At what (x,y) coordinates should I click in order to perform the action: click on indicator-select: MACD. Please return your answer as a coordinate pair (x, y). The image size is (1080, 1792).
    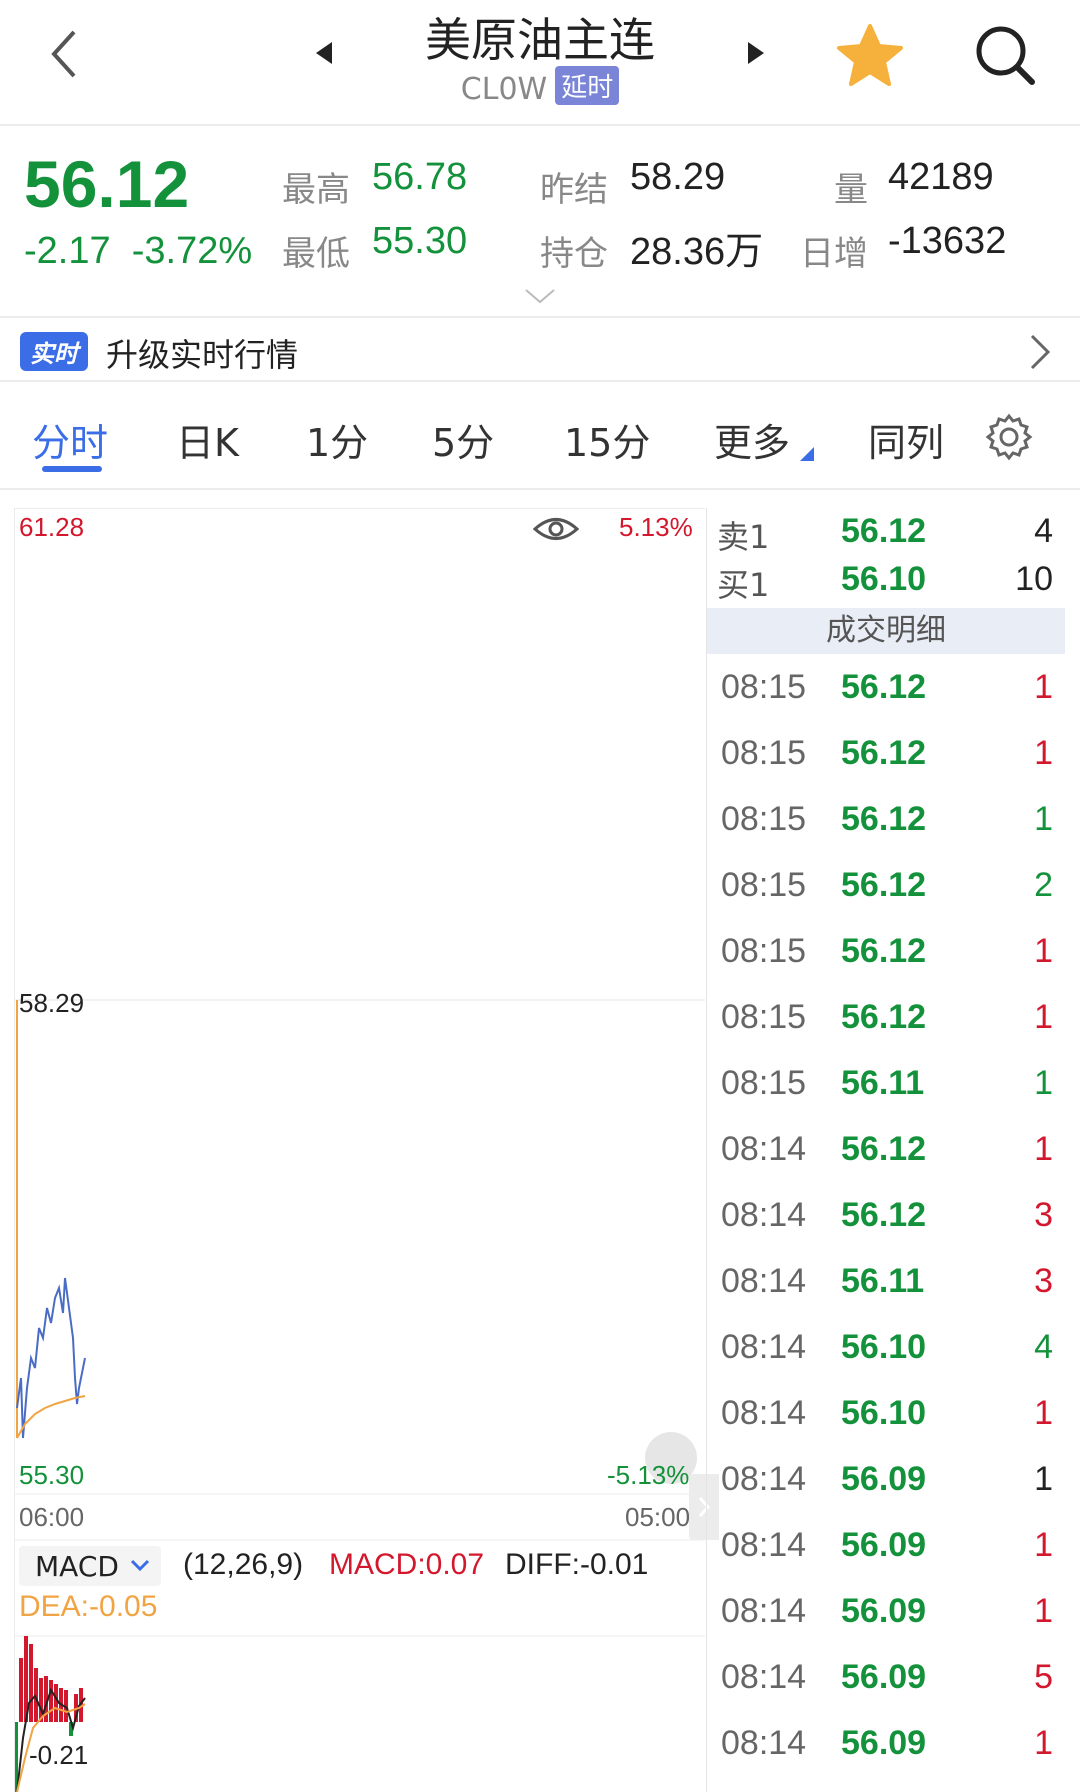
    Looking at the image, I should click on (90, 1566).